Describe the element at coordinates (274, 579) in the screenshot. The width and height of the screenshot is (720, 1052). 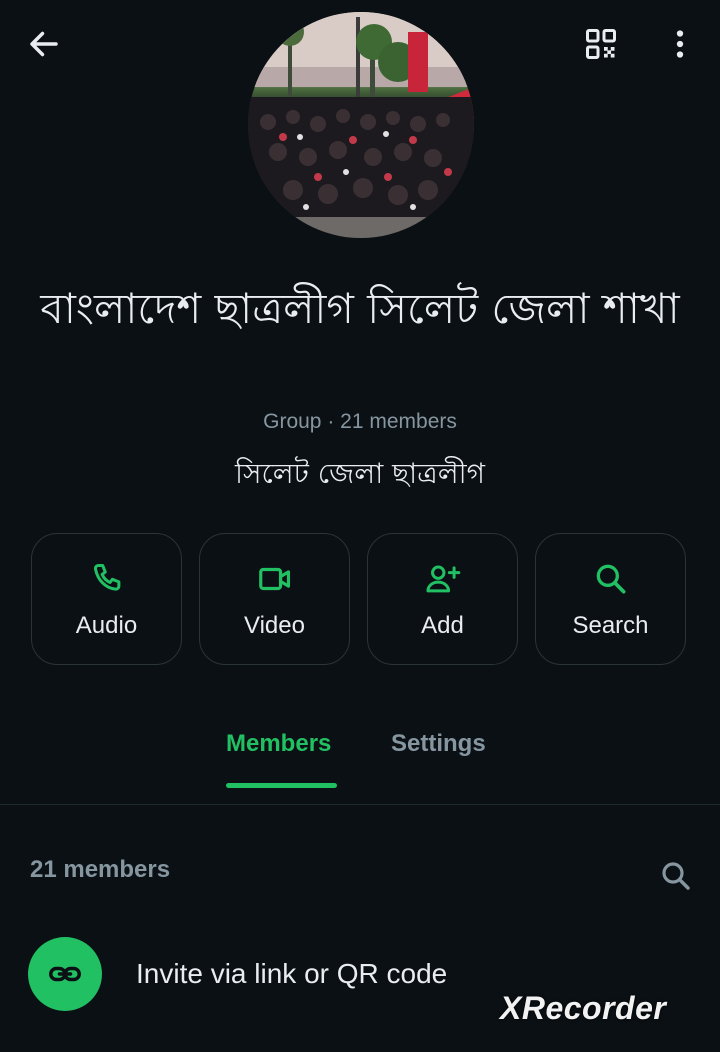
I see `video-camera-icon` at that location.